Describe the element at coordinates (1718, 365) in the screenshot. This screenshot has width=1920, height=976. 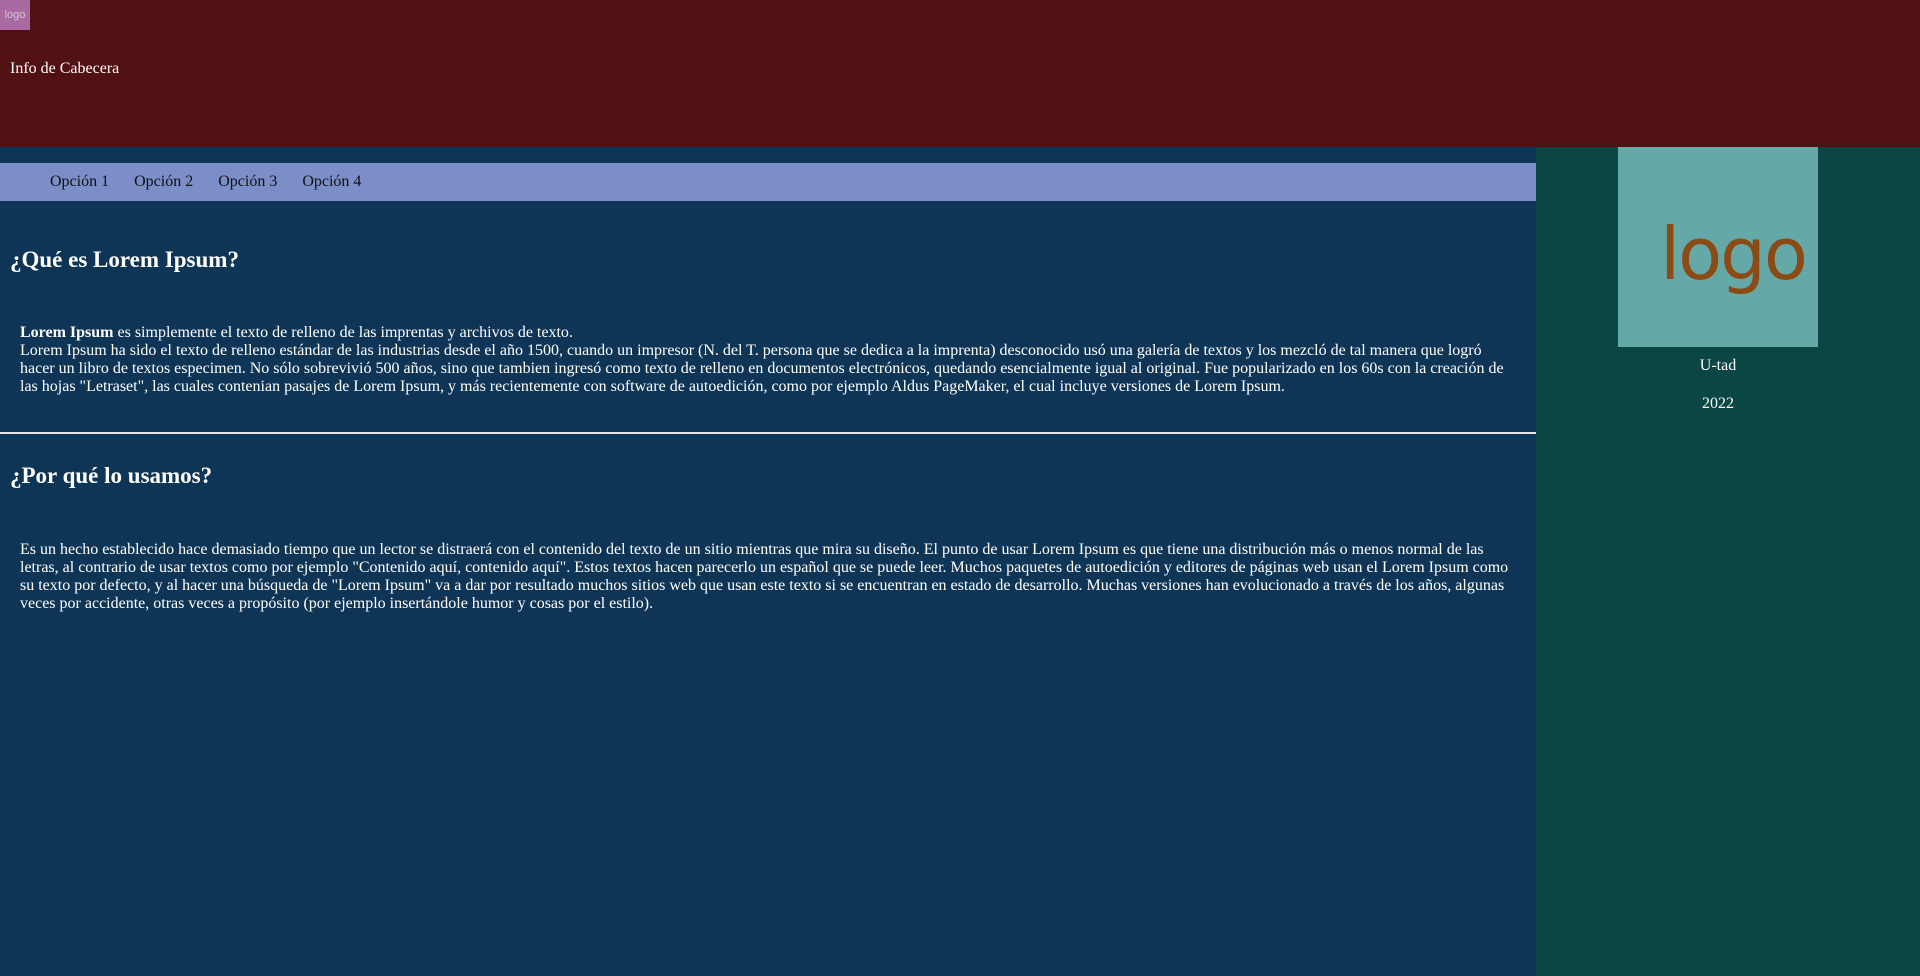
I see `sidebar-org-name: U-tad` at that location.